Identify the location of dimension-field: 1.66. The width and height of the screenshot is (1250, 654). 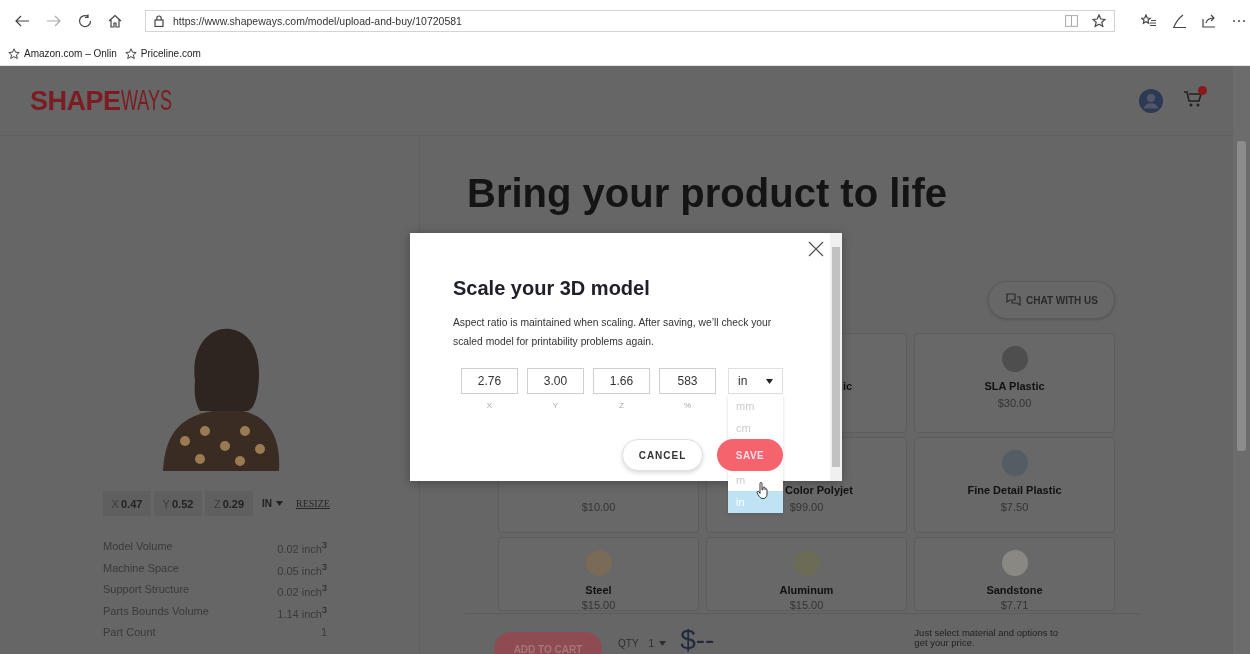
(621, 381).